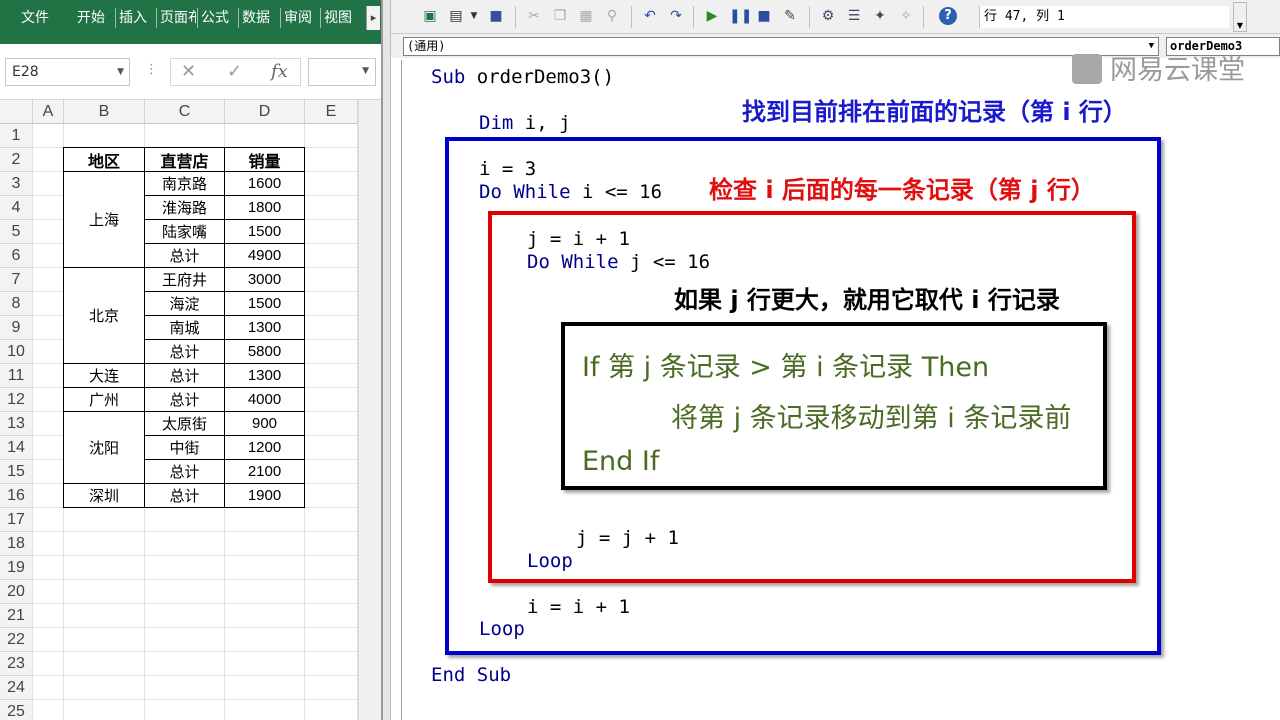 This screenshot has height=720, width=1280. What do you see at coordinates (131, 18) in the screenshot?
I see `tab-insert: 插入` at bounding box center [131, 18].